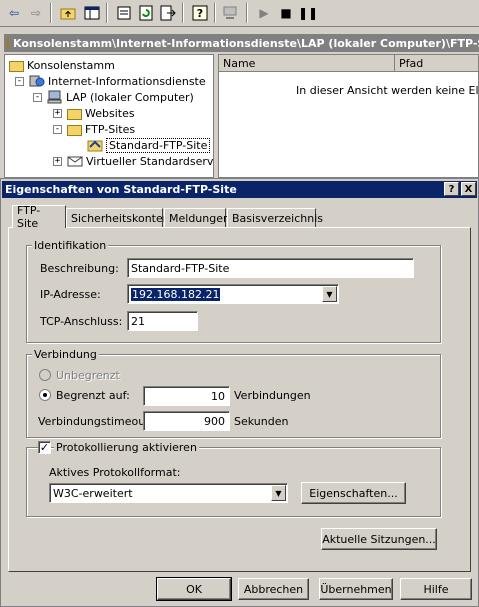  I want to click on forward-arrow-icon: ⇨, so click(36, 13).